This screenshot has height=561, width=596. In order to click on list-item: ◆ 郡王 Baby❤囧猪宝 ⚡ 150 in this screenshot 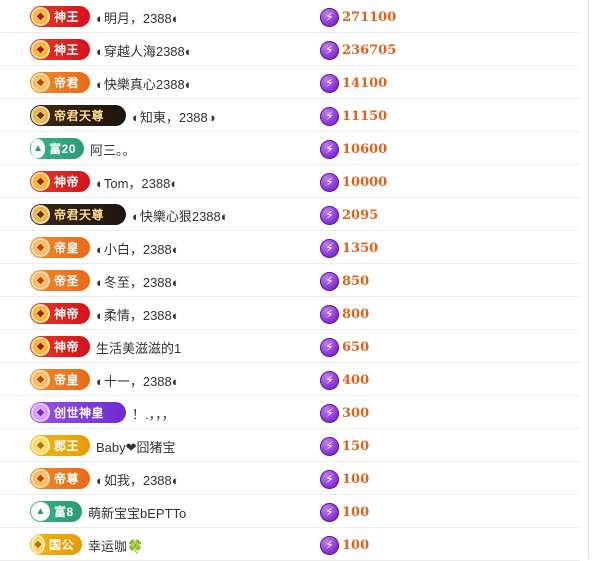, I will do `click(290, 445)`.